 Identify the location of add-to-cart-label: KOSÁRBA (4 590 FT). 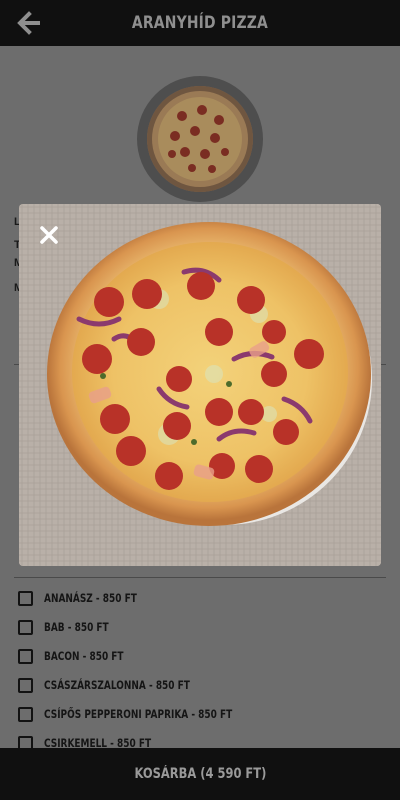
(200, 774).